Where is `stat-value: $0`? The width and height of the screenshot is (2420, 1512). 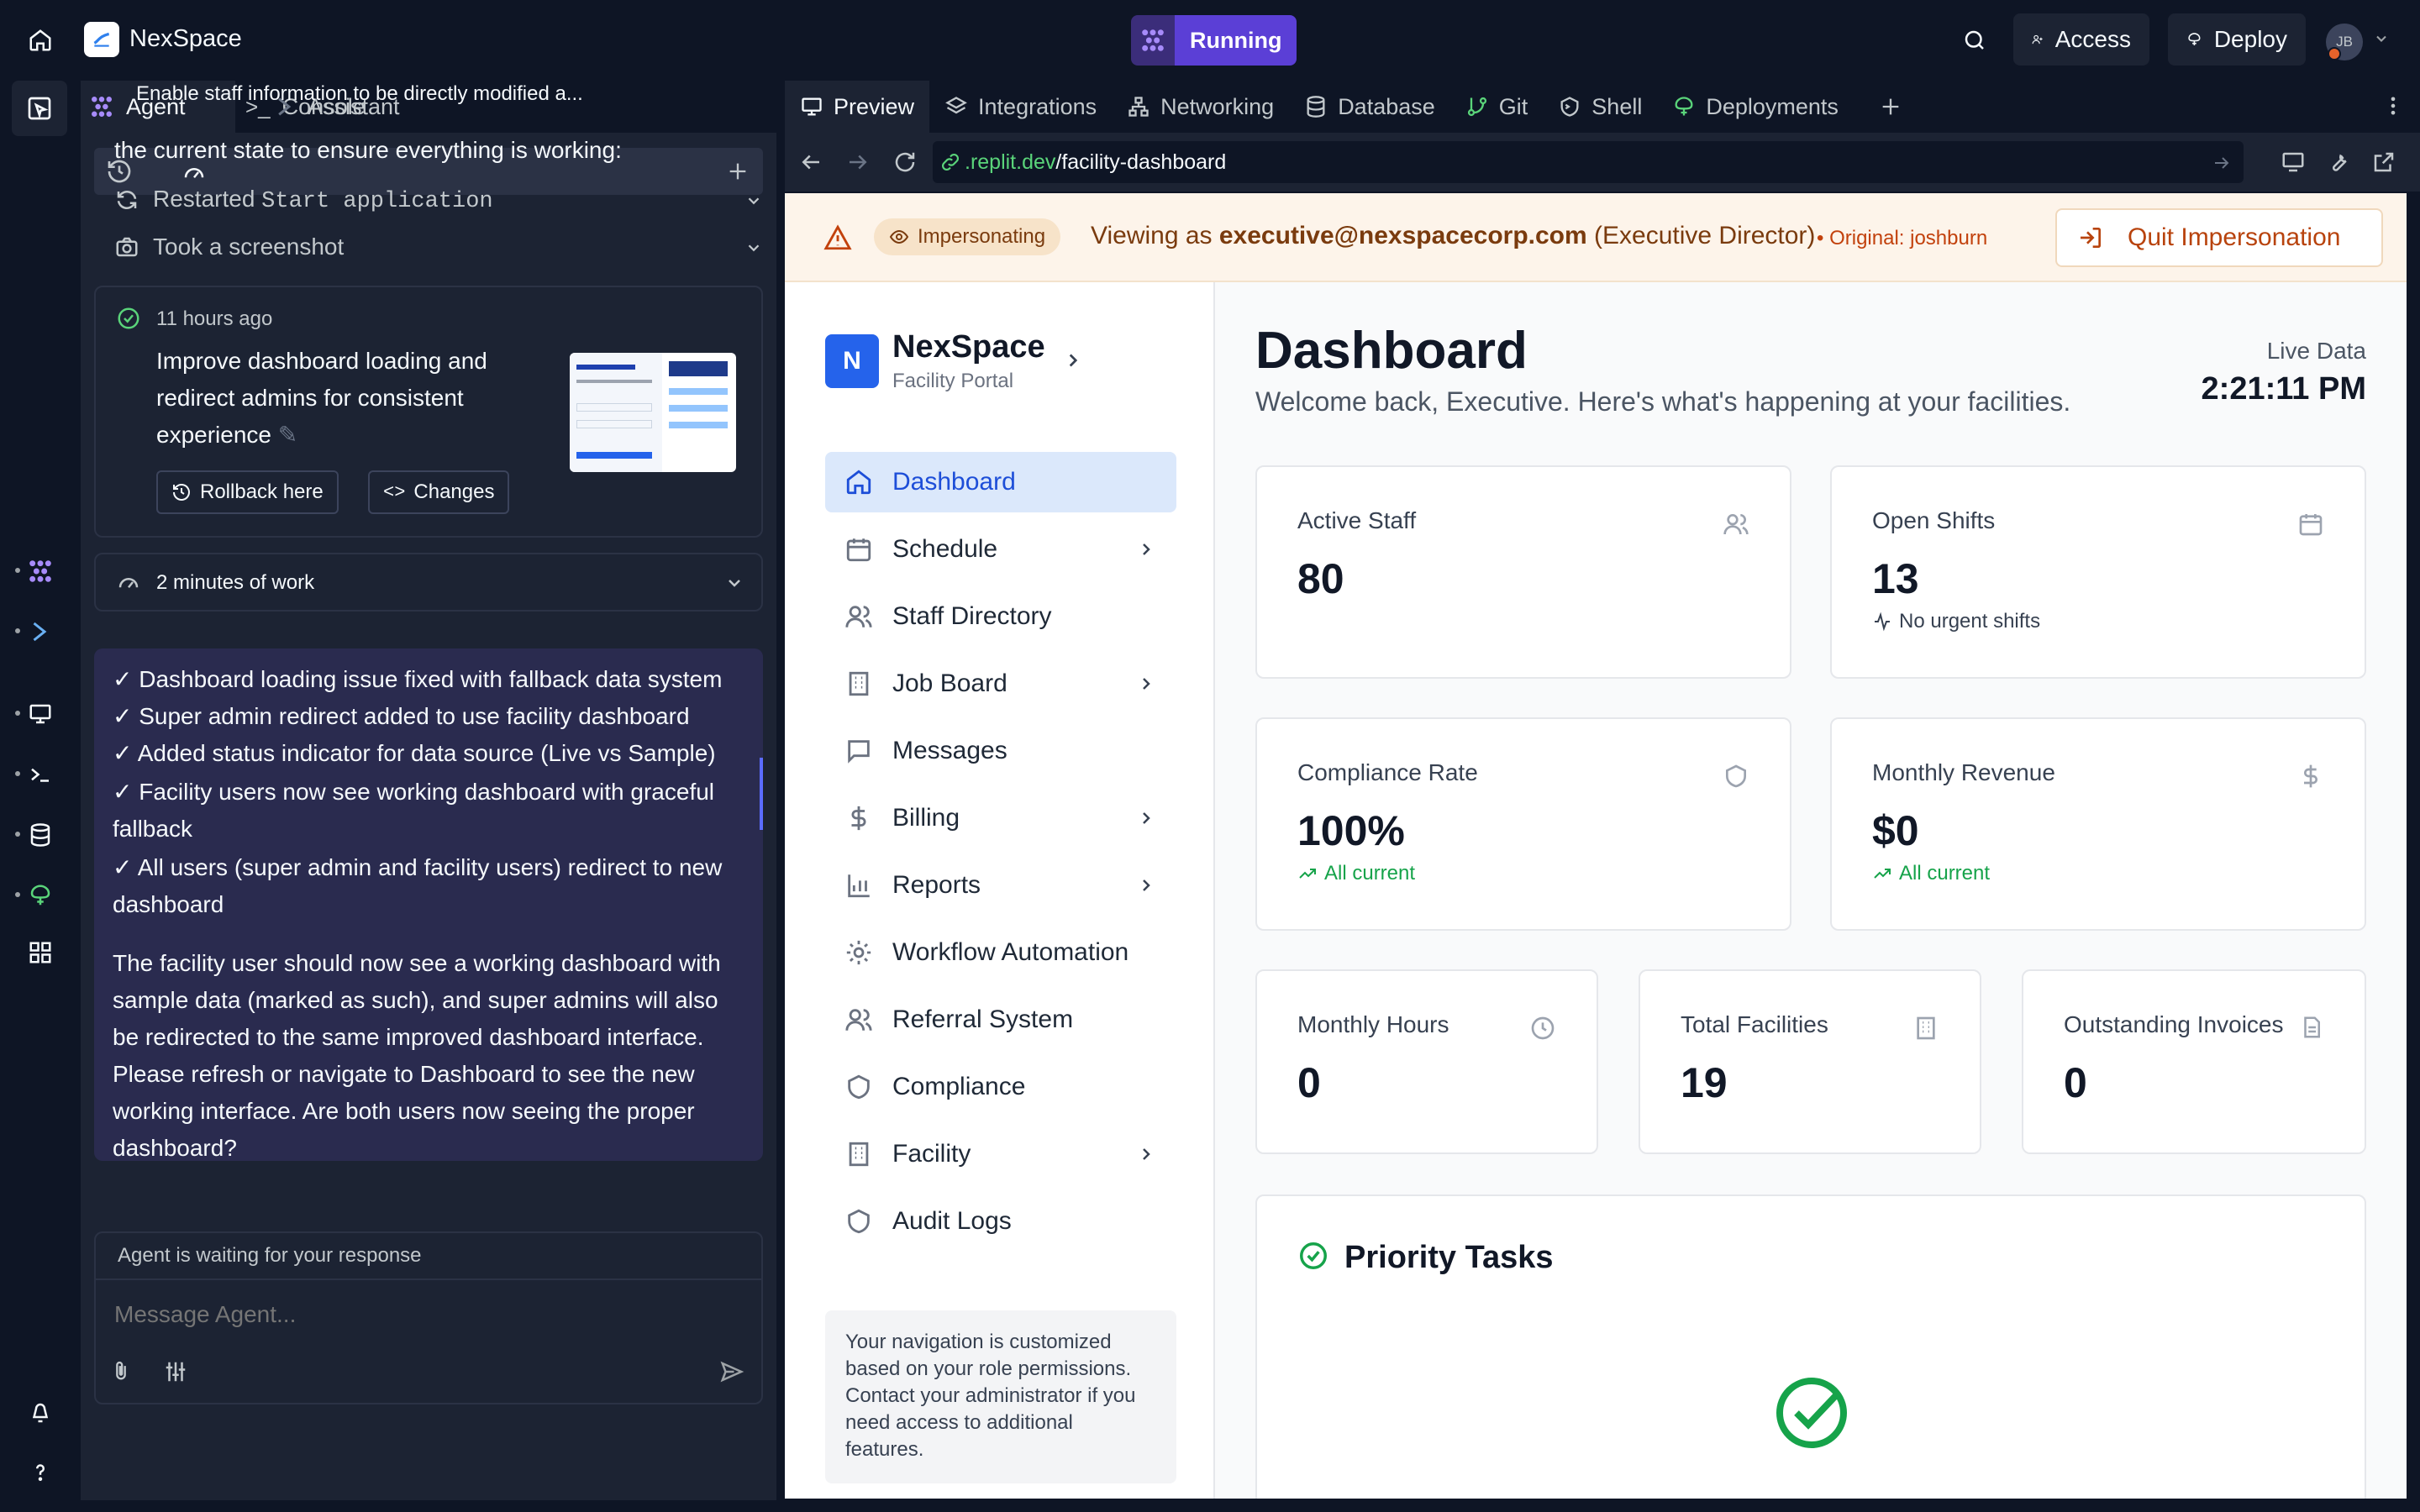 stat-value: $0 is located at coordinates (1895, 830).